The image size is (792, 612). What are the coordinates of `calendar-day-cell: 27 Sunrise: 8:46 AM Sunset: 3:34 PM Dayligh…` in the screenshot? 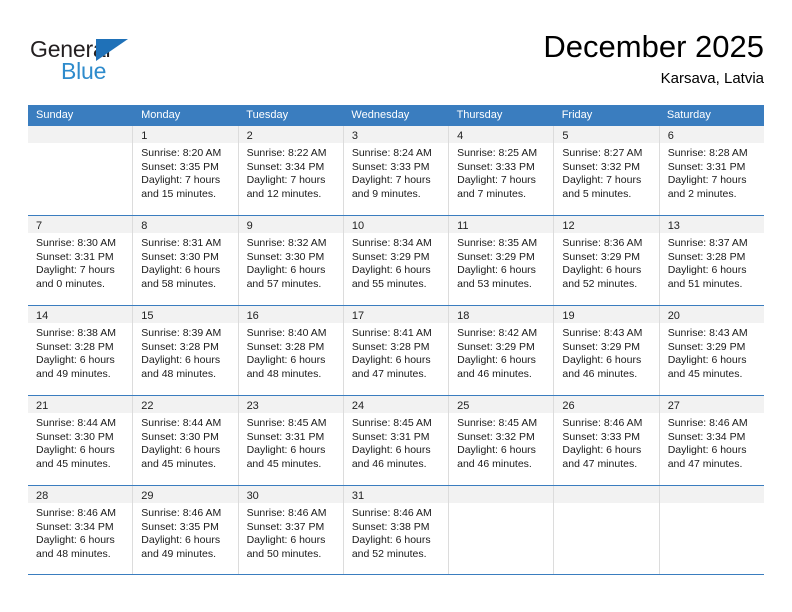 It's located at (711, 440).